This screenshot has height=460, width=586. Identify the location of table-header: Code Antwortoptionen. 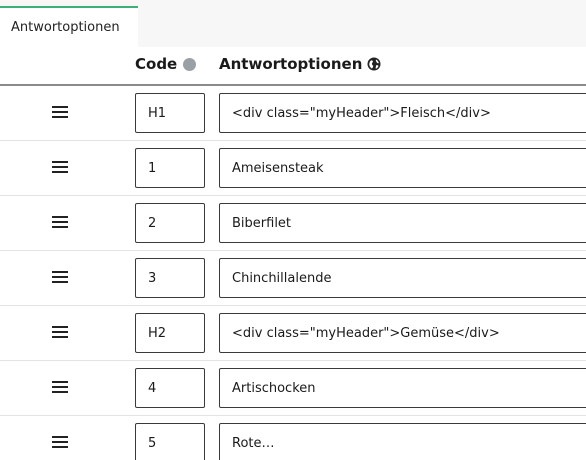
(293, 66).